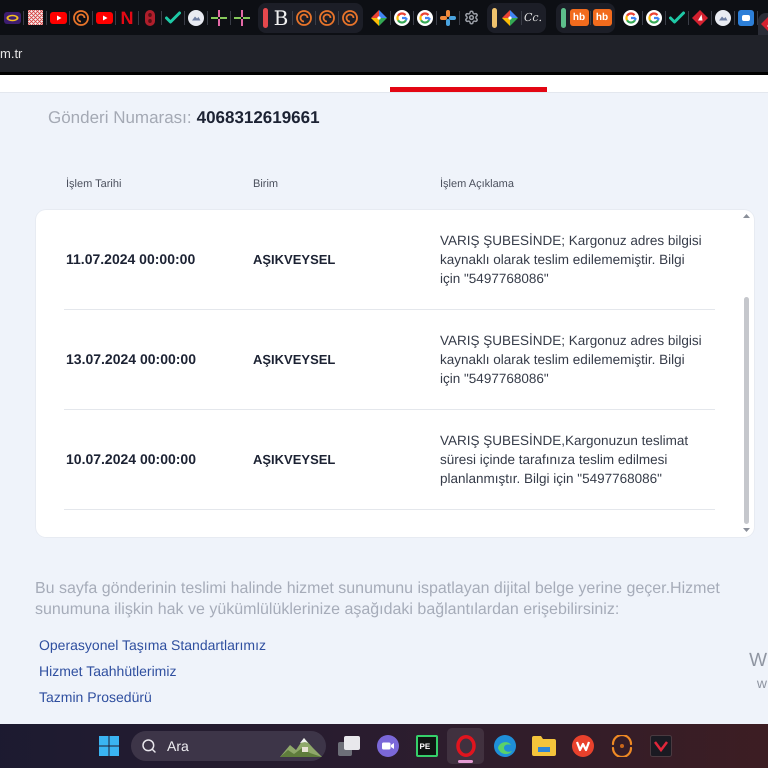 Image resolution: width=768 pixels, height=768 pixels. I want to click on date-cell-text: 11.07.2024 00:00:00, so click(131, 259).